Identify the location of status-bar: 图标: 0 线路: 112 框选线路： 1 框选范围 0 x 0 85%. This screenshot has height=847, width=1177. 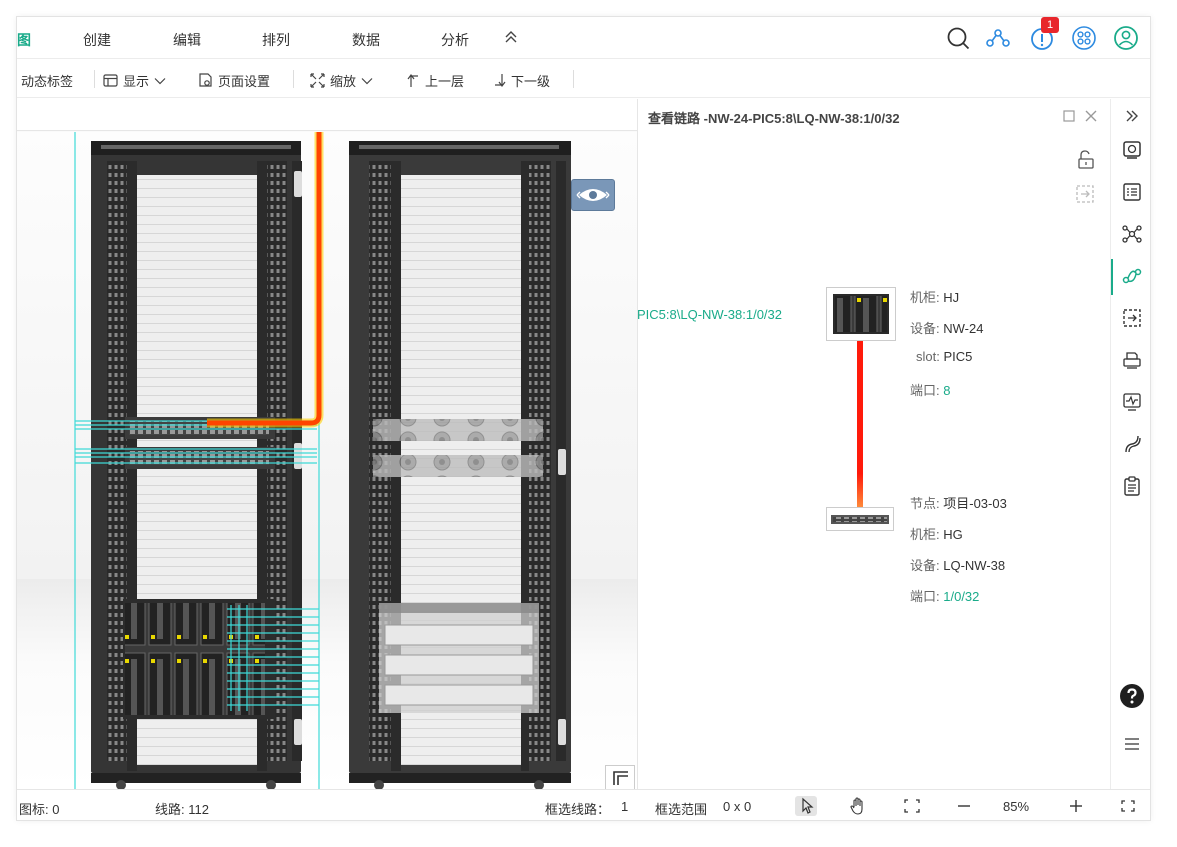
(583, 804).